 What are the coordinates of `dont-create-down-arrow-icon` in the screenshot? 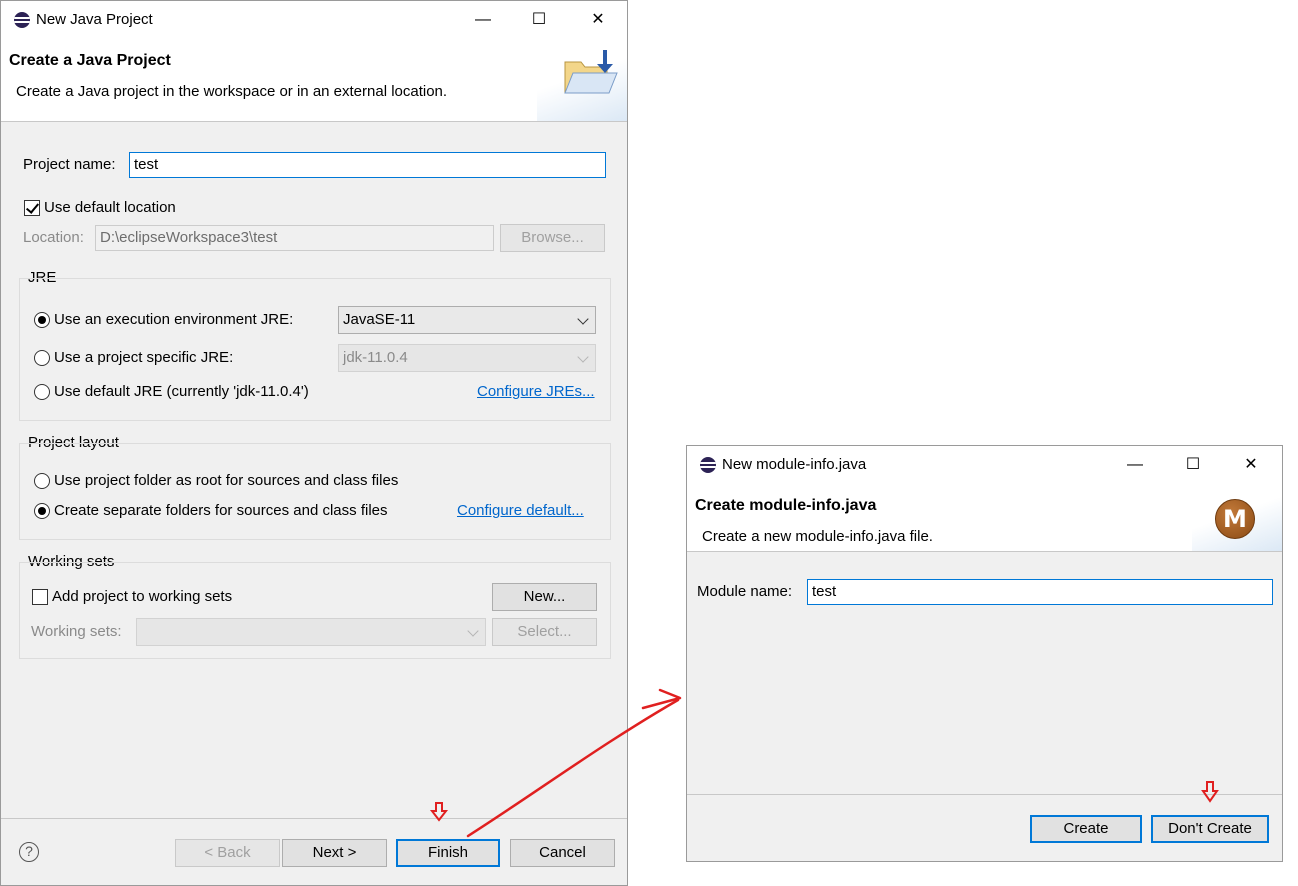 It's located at (1210, 792).